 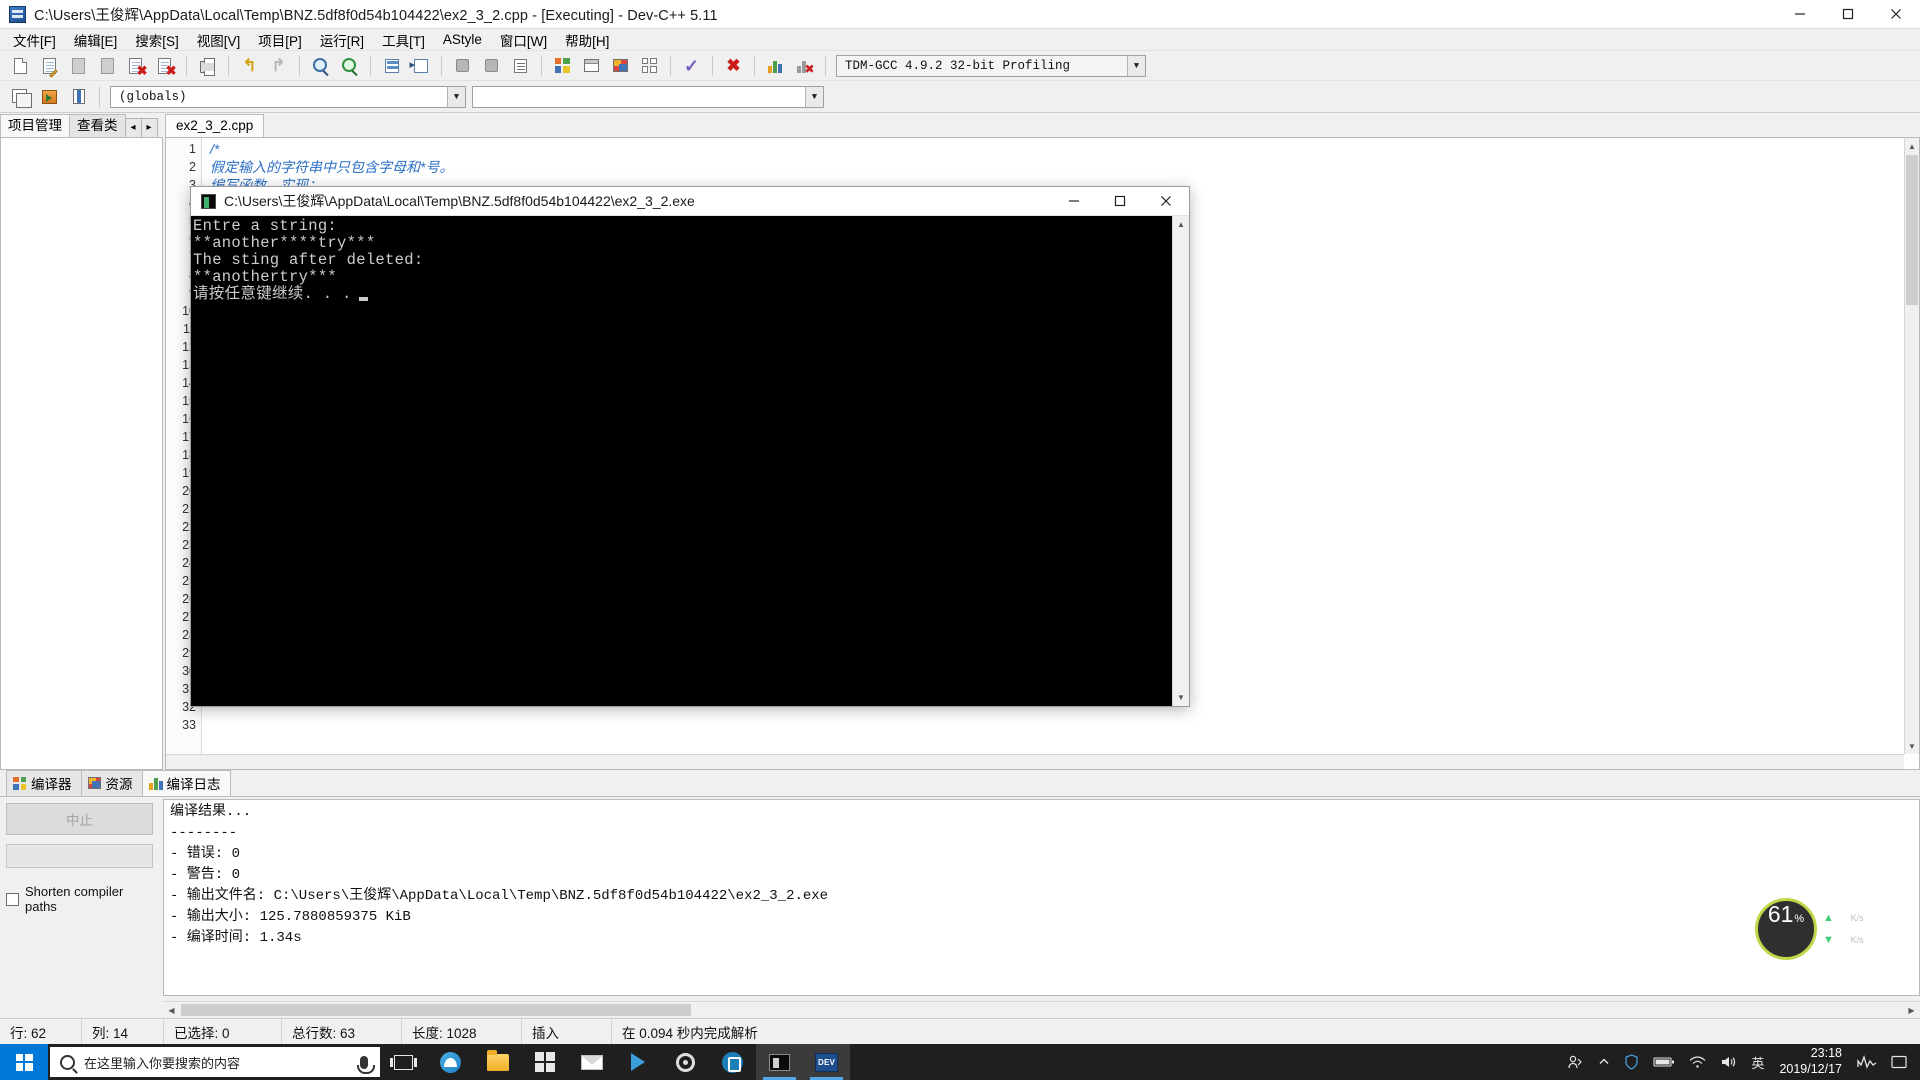 What do you see at coordinates (562, 66) in the screenshot?
I see `new-project-button` at bounding box center [562, 66].